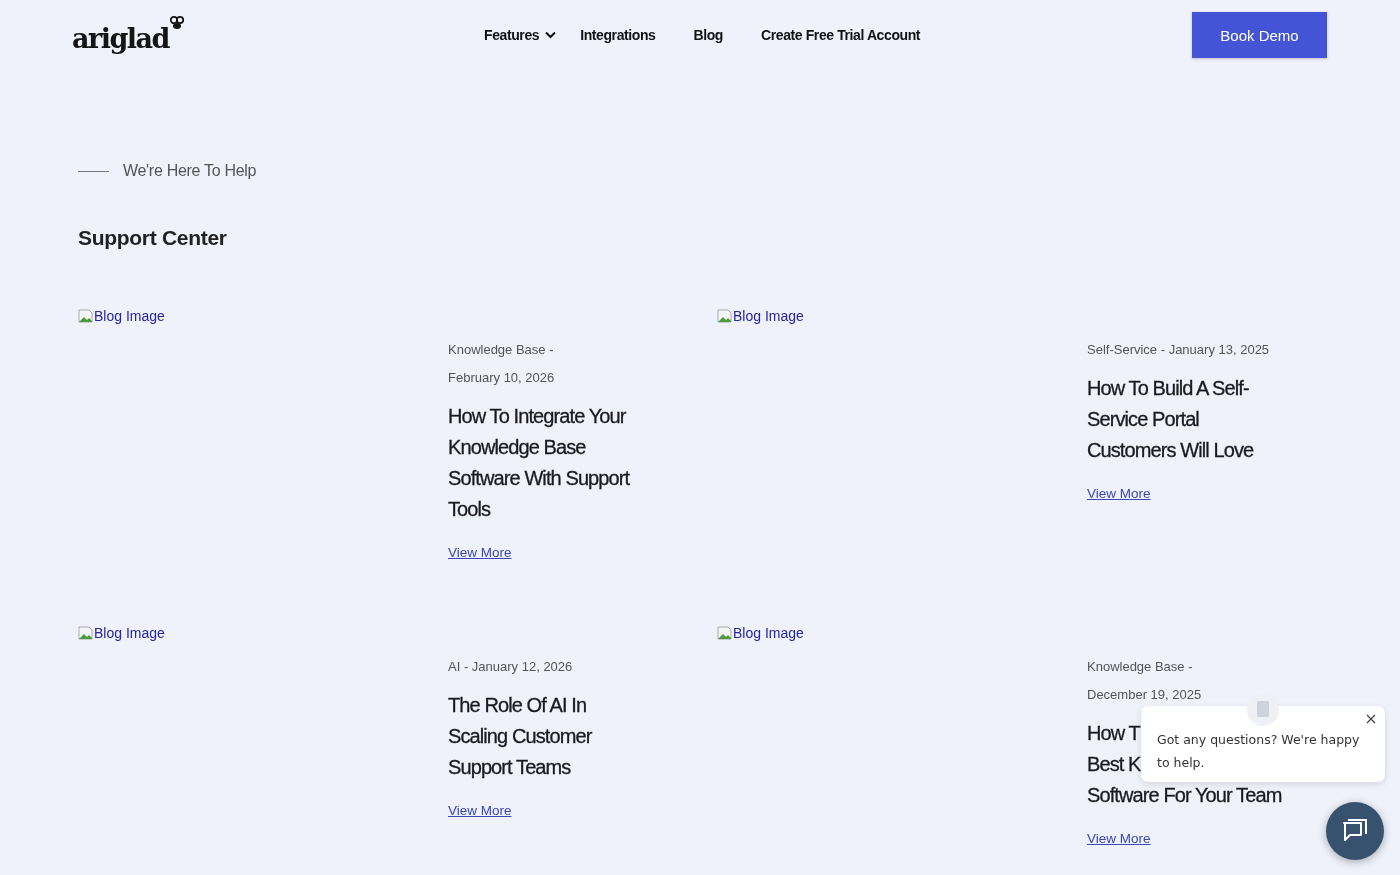 The width and height of the screenshot is (1400, 875). I want to click on post-title-line: The Role Of AI In, so click(517, 705).